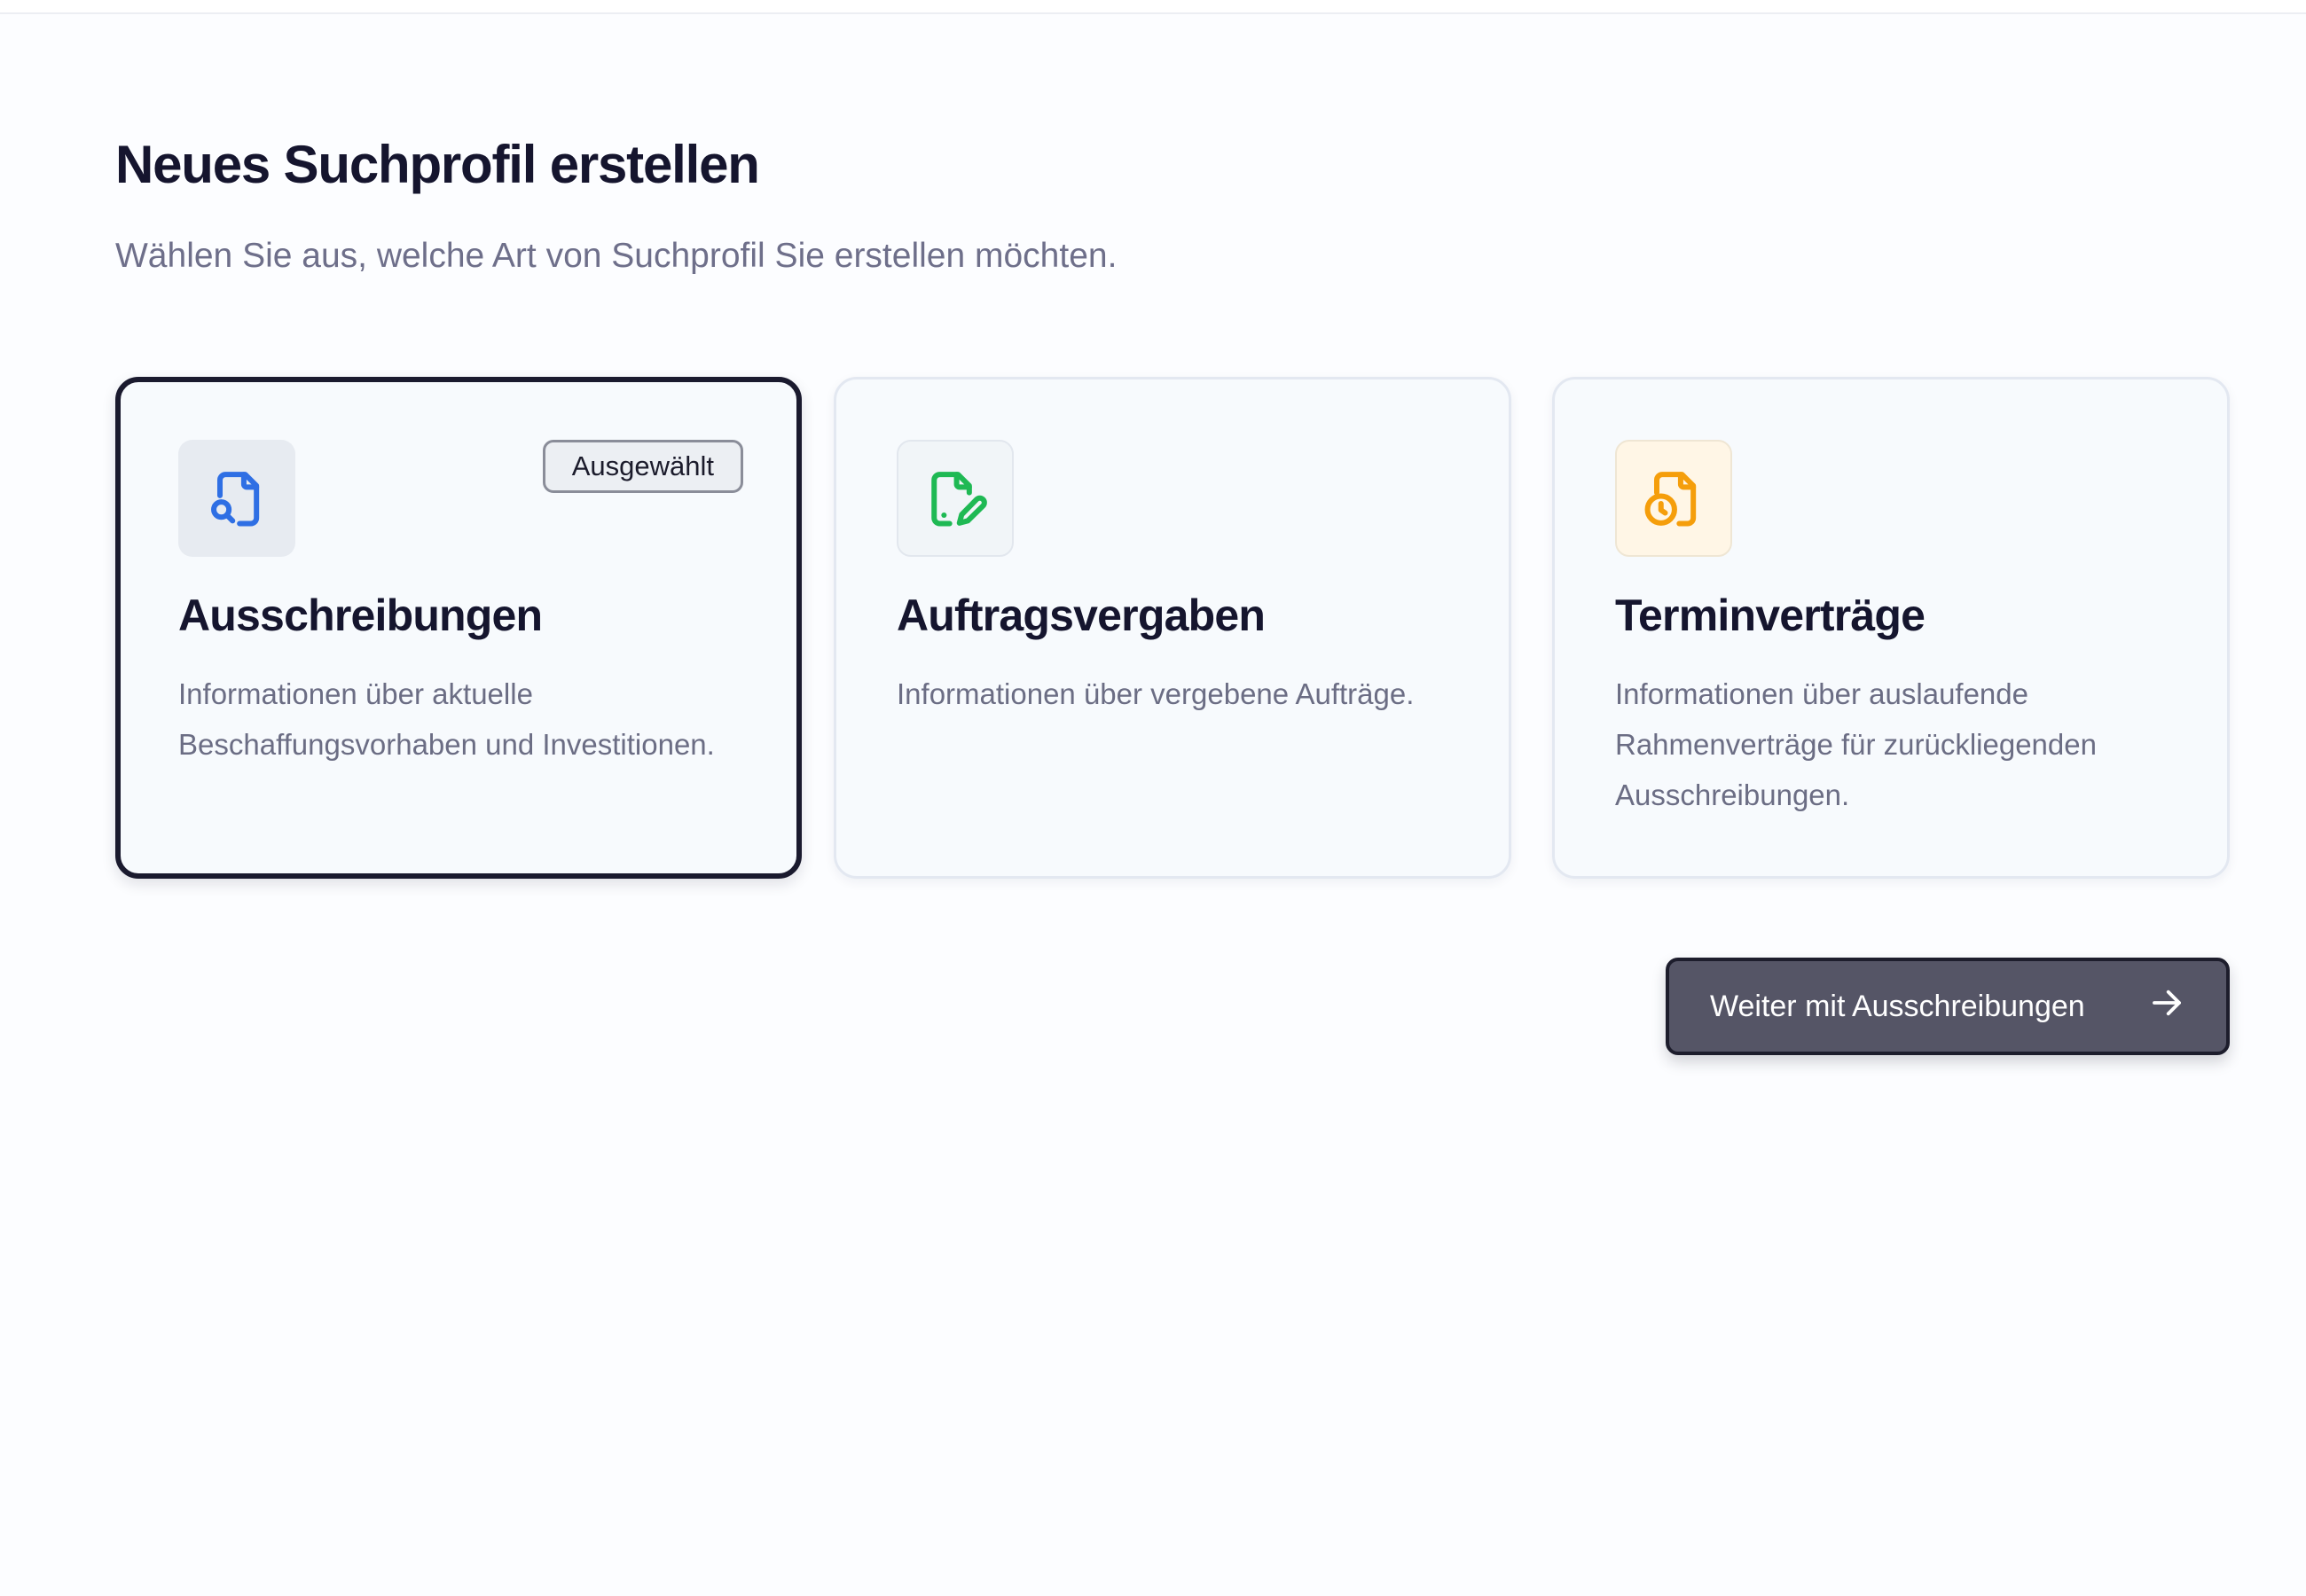  I want to click on page-title: Neues Suchprofil erstellen, so click(437, 165).